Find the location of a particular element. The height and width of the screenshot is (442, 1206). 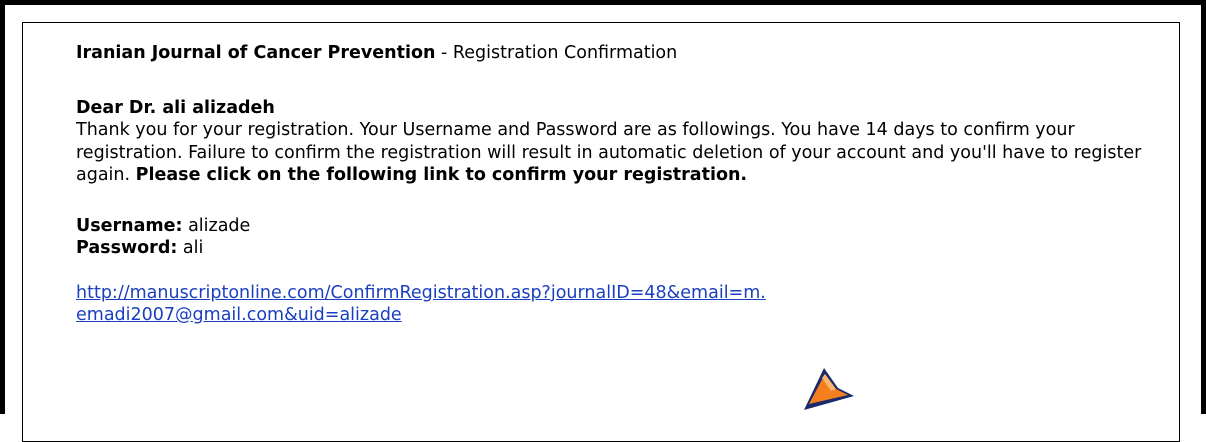

salutation: Dear Dr. ali alizadeh is located at coordinates (175, 107).